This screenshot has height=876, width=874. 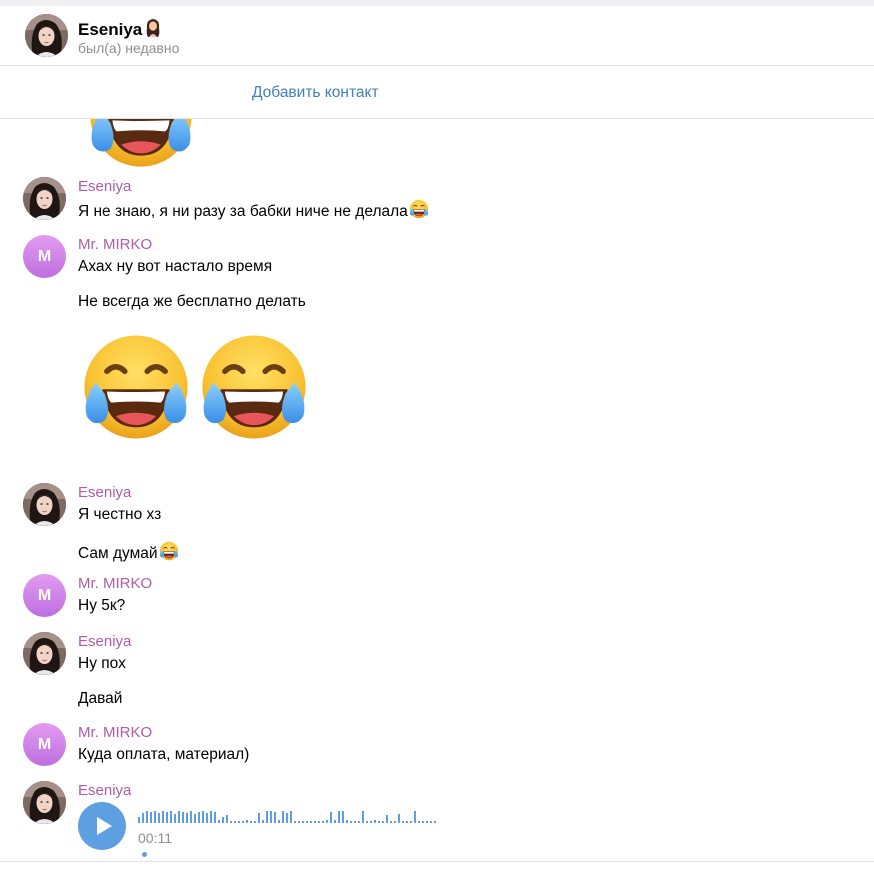 I want to click on waveform, so click(x=288, y=817).